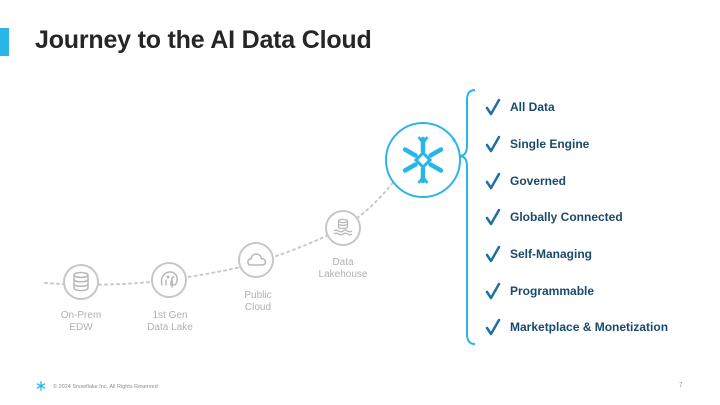 This screenshot has width=720, height=405. Describe the element at coordinates (538, 181) in the screenshot. I see `feature-label: Governed` at that location.